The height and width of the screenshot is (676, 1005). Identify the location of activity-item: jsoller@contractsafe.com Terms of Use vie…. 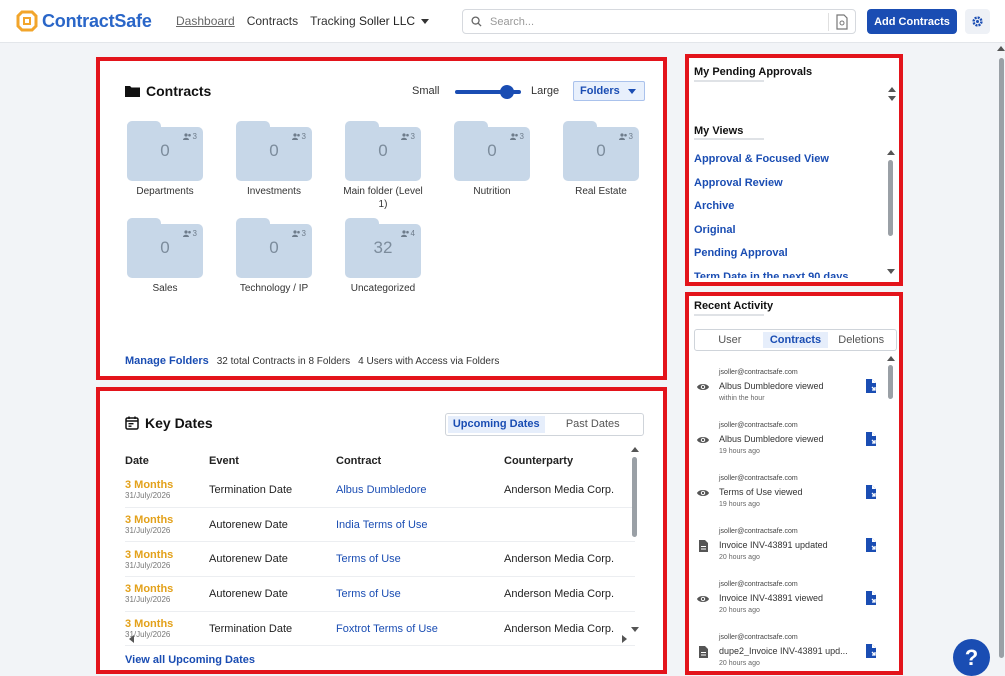
(789, 496).